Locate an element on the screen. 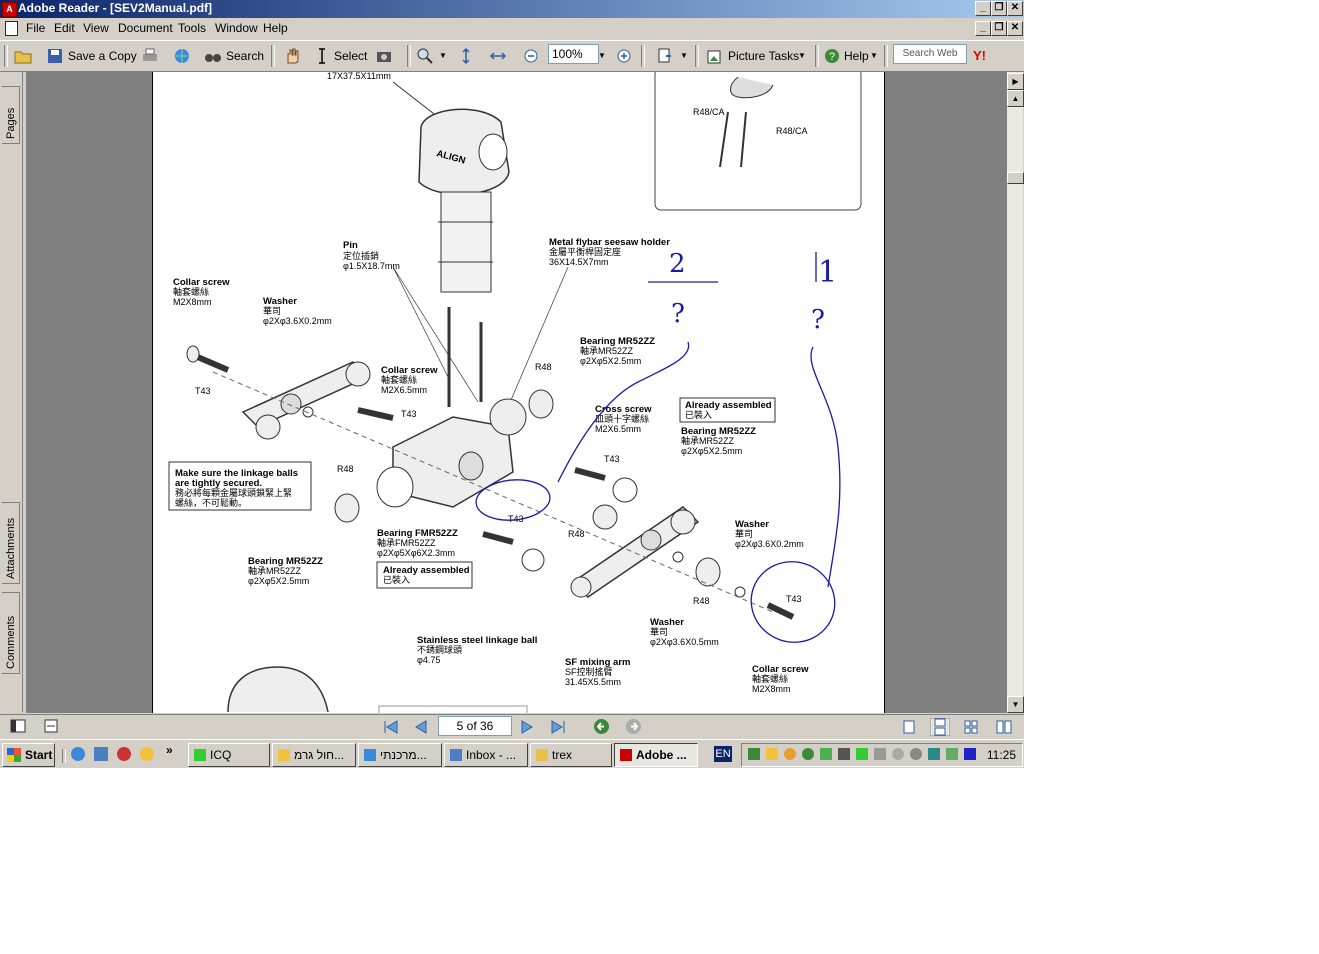 This screenshot has width=1319, height=954. print-icon is located at coordinates (150, 56).